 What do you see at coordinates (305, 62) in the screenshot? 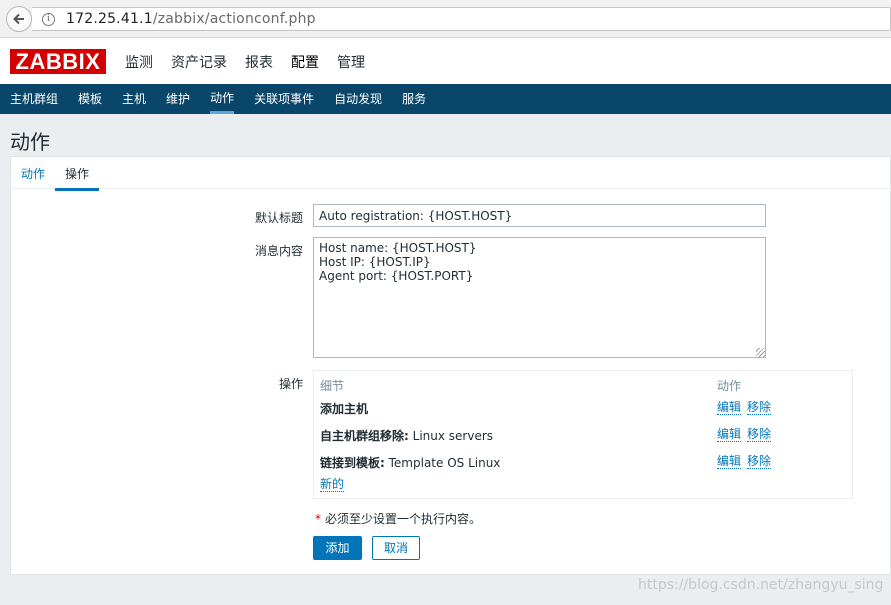
I see `menu-configuration: 配置` at bounding box center [305, 62].